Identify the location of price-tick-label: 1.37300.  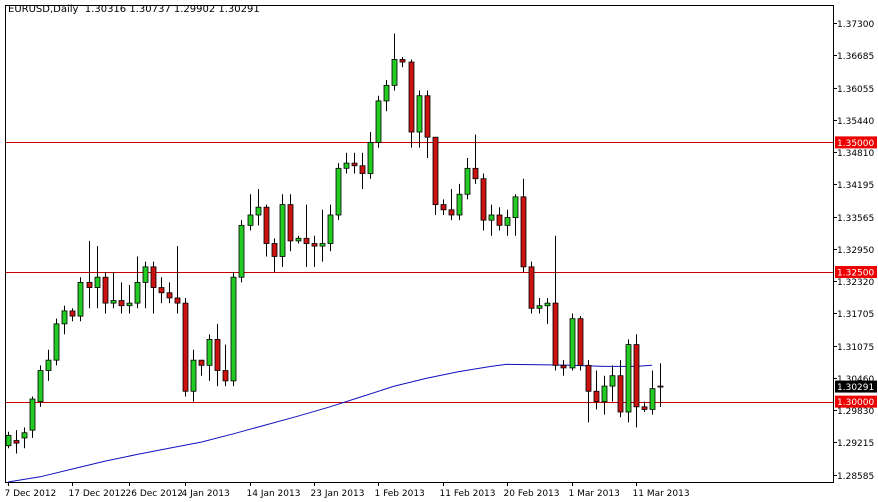
(855, 25).